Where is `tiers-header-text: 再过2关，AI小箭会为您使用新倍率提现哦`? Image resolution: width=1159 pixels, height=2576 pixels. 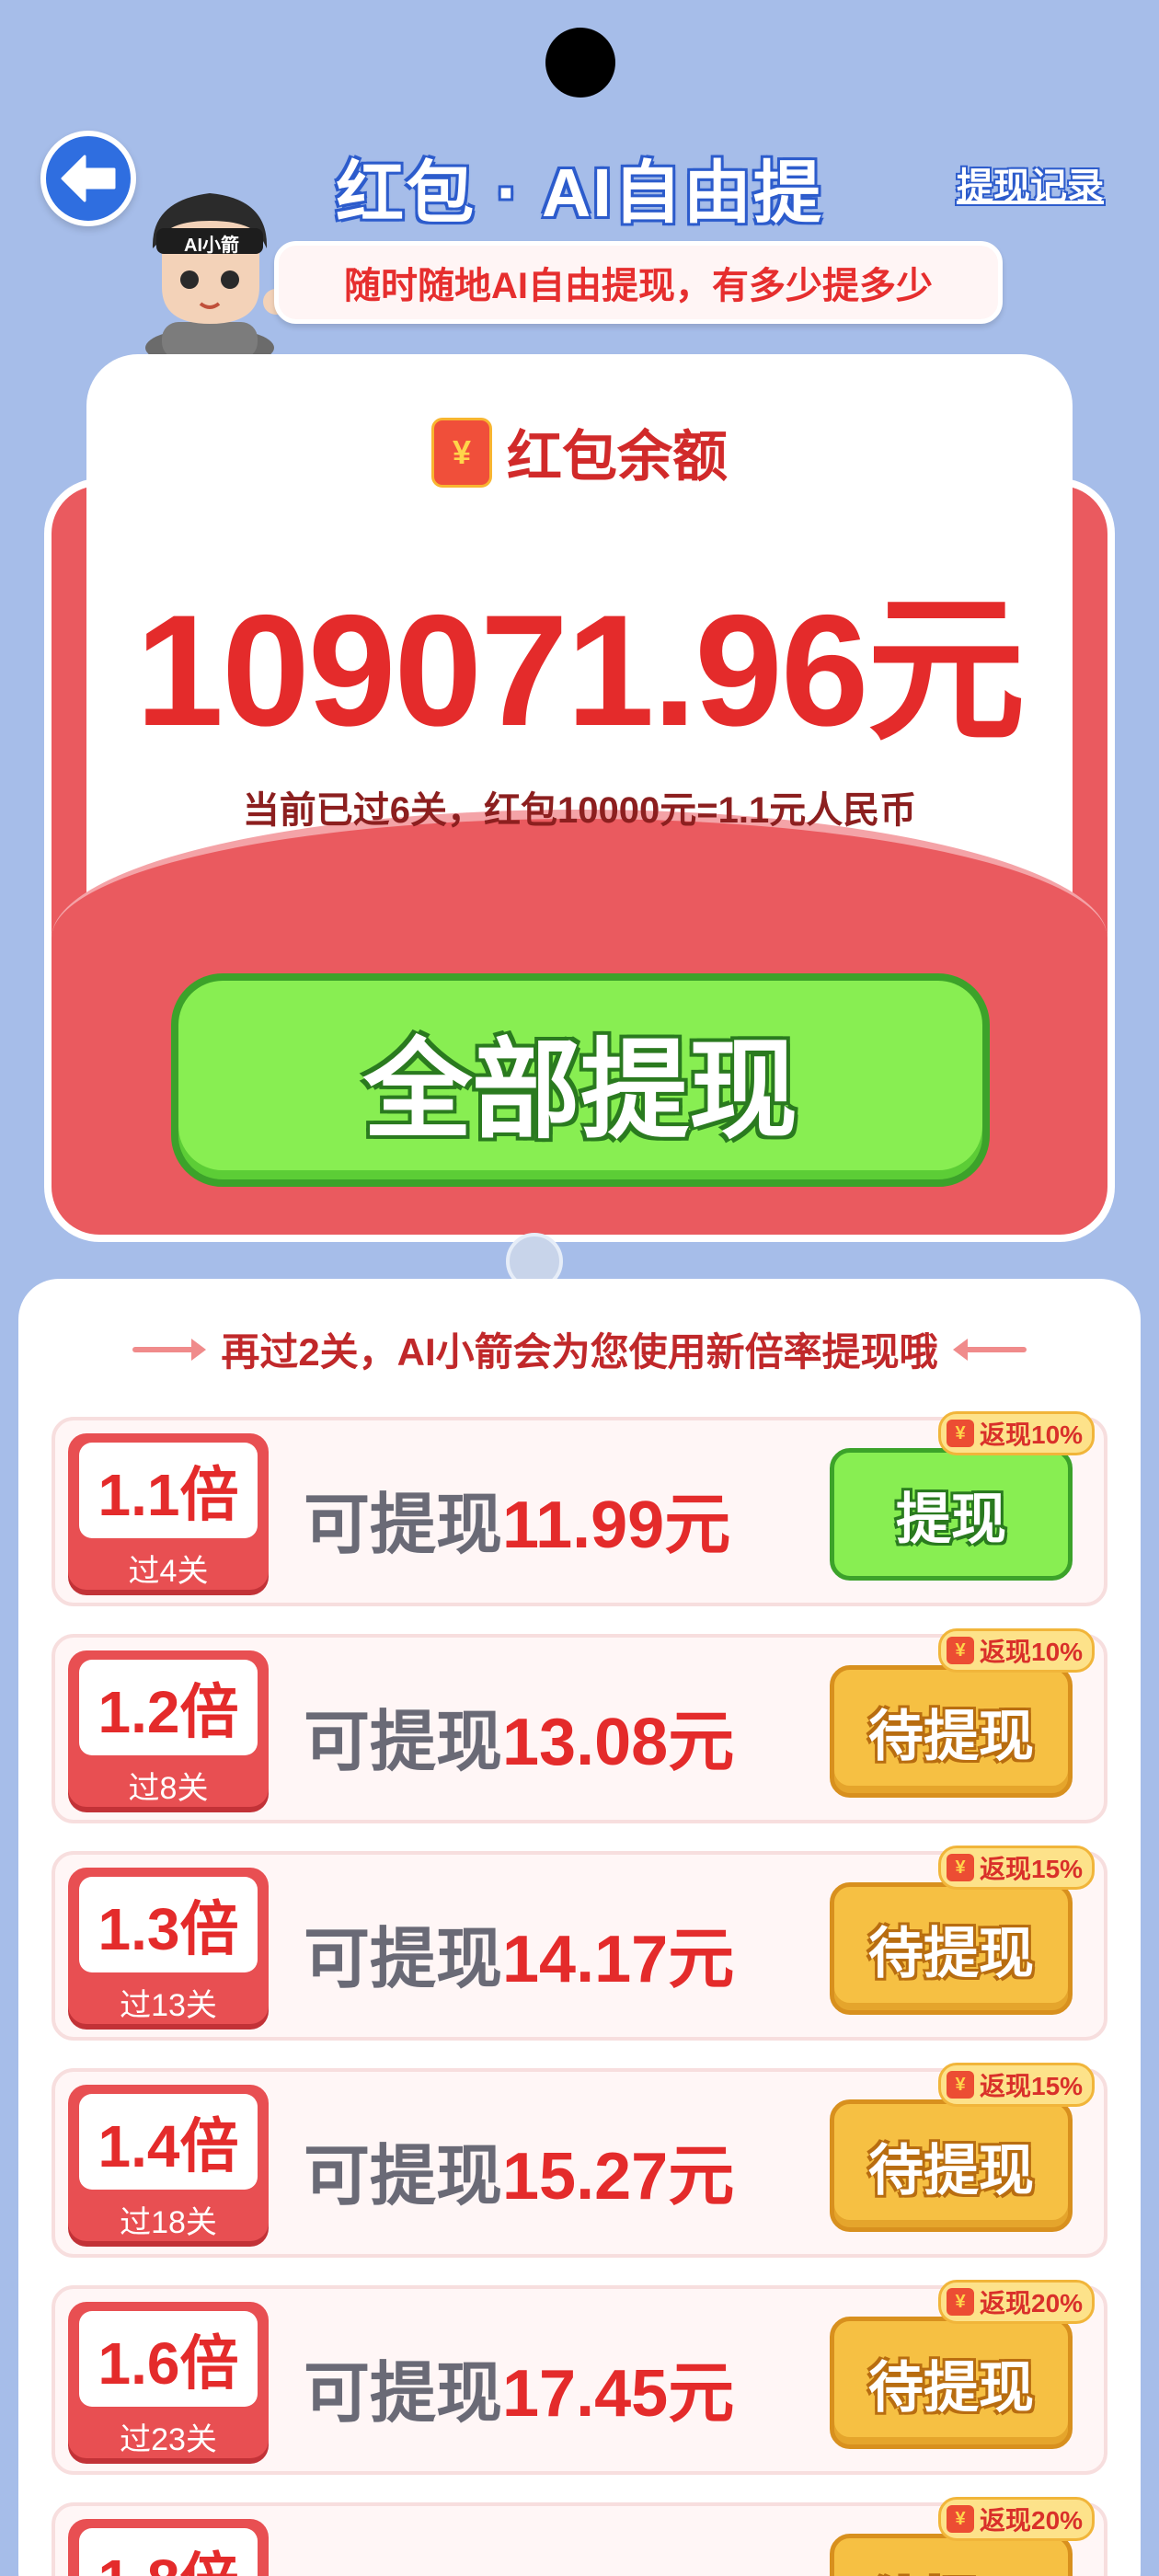
tiers-header-text: 再过2关，AI小箭会为您使用新倍率提现哦 is located at coordinates (579, 1352).